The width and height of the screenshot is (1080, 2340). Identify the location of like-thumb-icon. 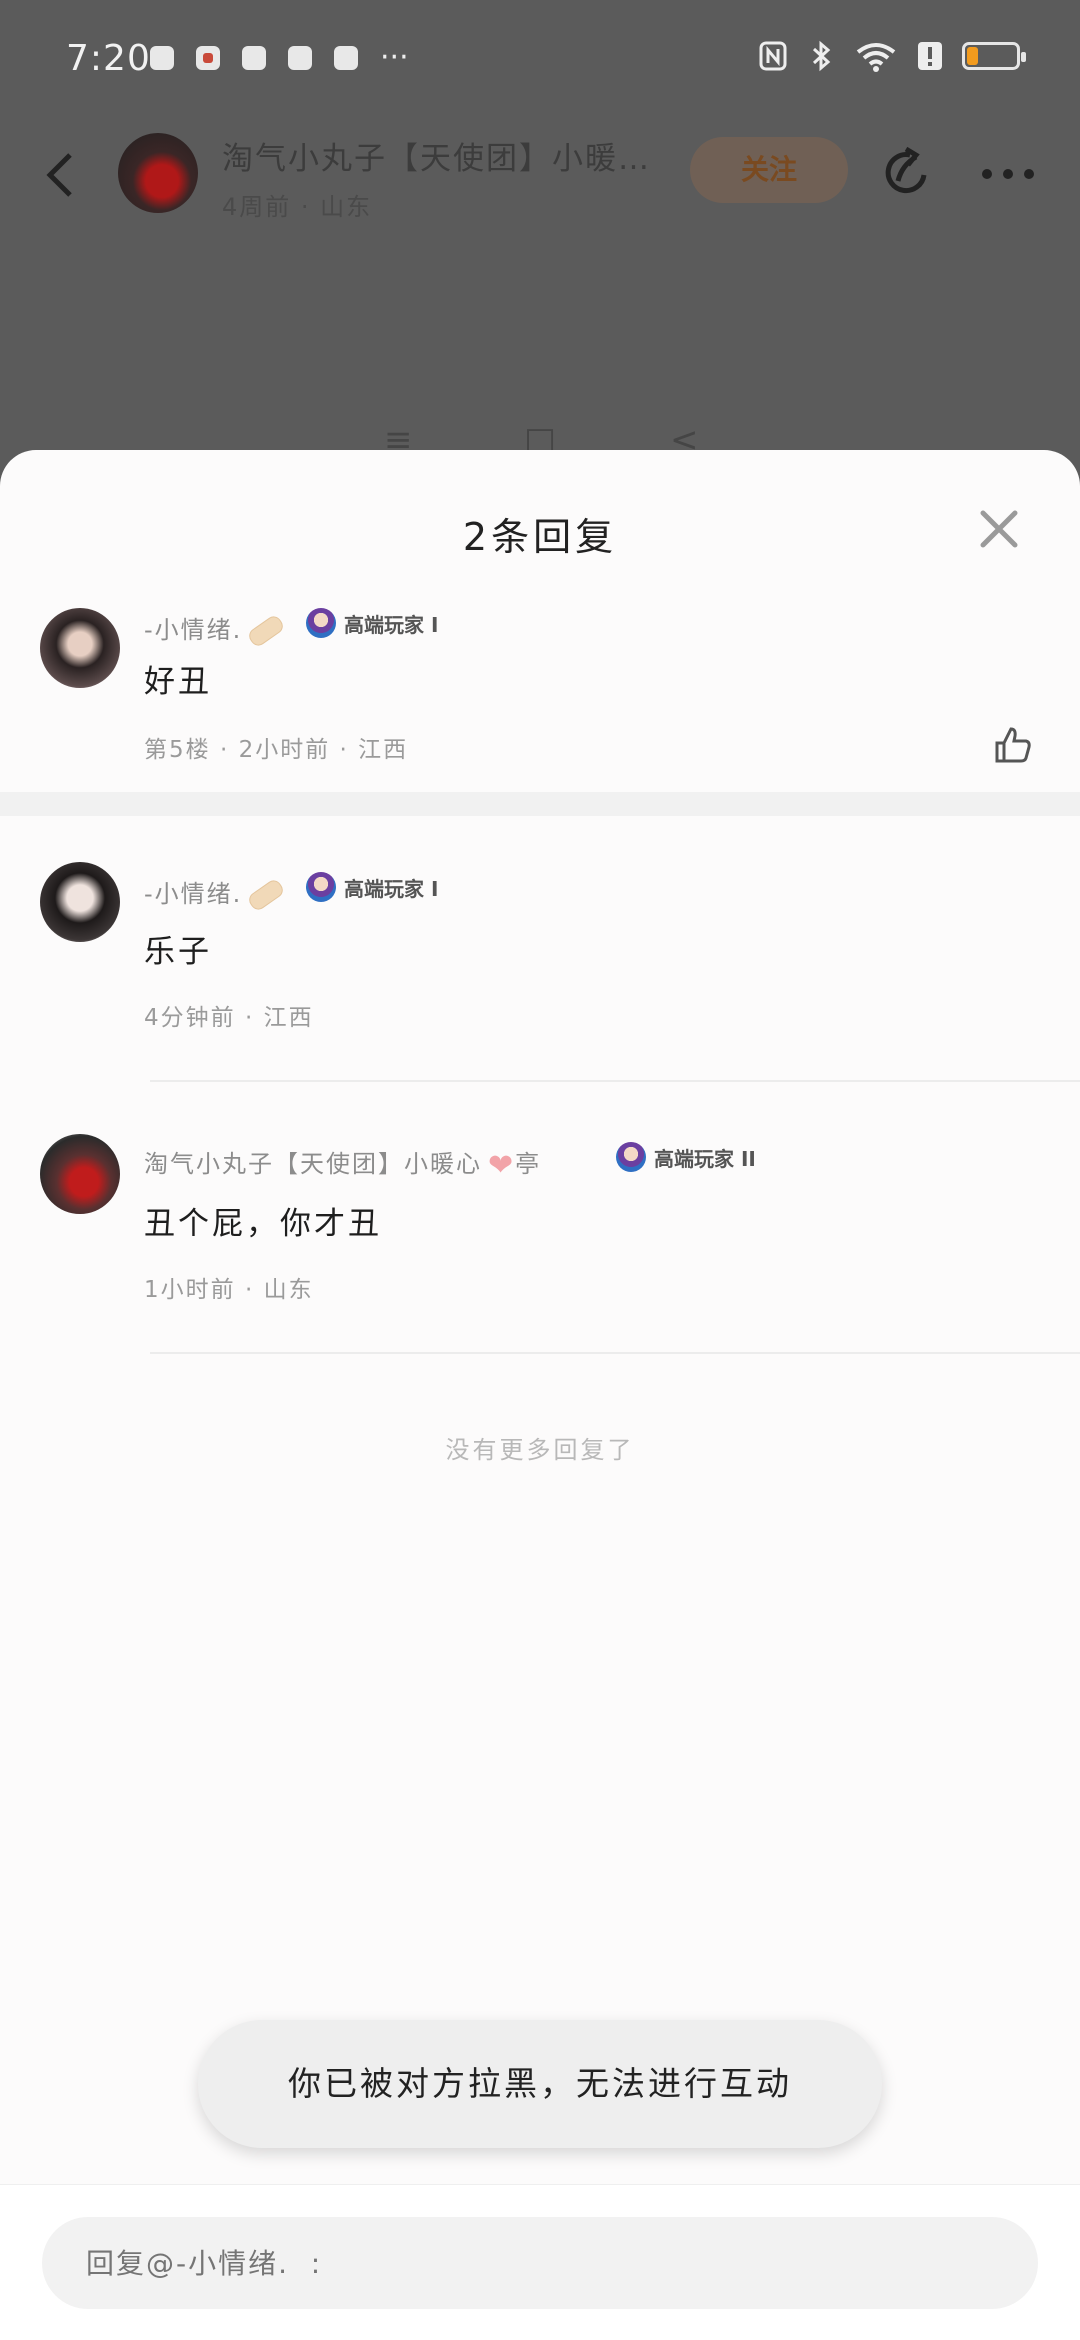
(1013, 745).